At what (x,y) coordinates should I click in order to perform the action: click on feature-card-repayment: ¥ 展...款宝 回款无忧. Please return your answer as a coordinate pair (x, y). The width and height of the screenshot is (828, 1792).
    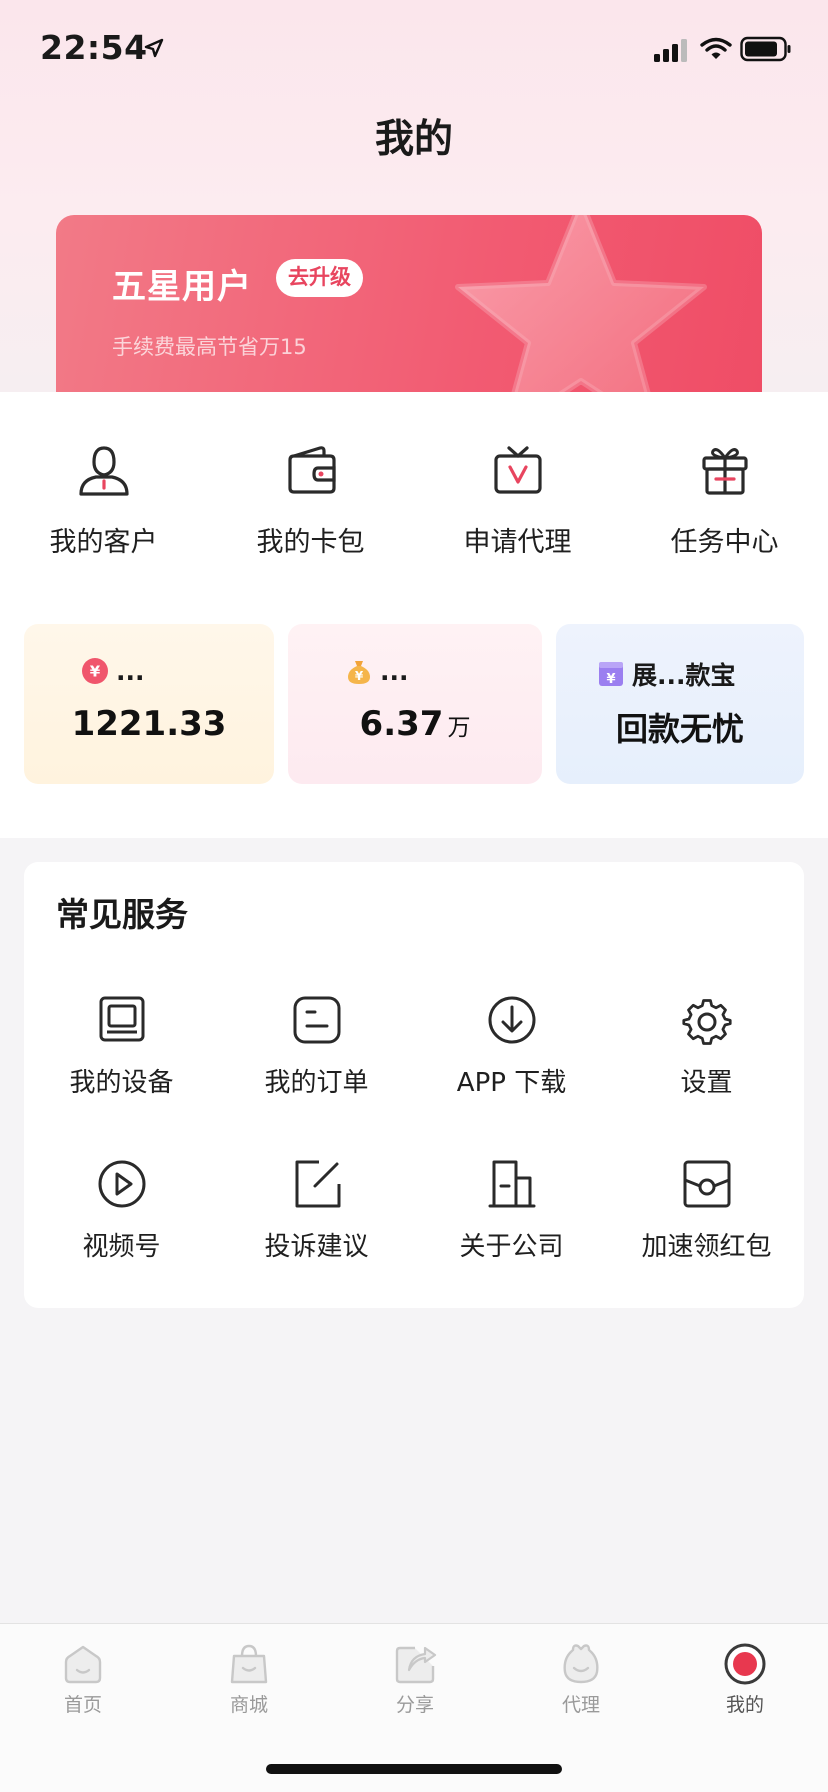
    Looking at the image, I should click on (680, 704).